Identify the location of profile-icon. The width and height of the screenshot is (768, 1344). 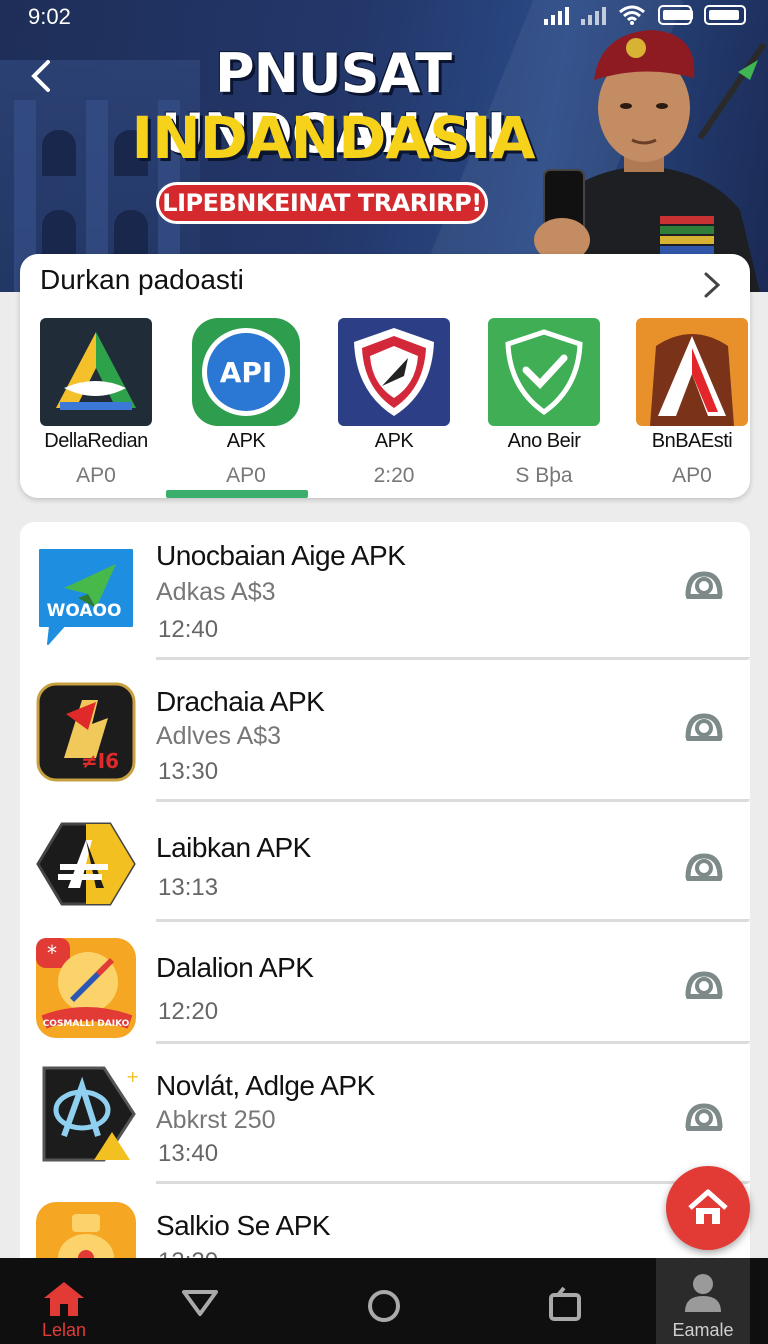
(703, 1293).